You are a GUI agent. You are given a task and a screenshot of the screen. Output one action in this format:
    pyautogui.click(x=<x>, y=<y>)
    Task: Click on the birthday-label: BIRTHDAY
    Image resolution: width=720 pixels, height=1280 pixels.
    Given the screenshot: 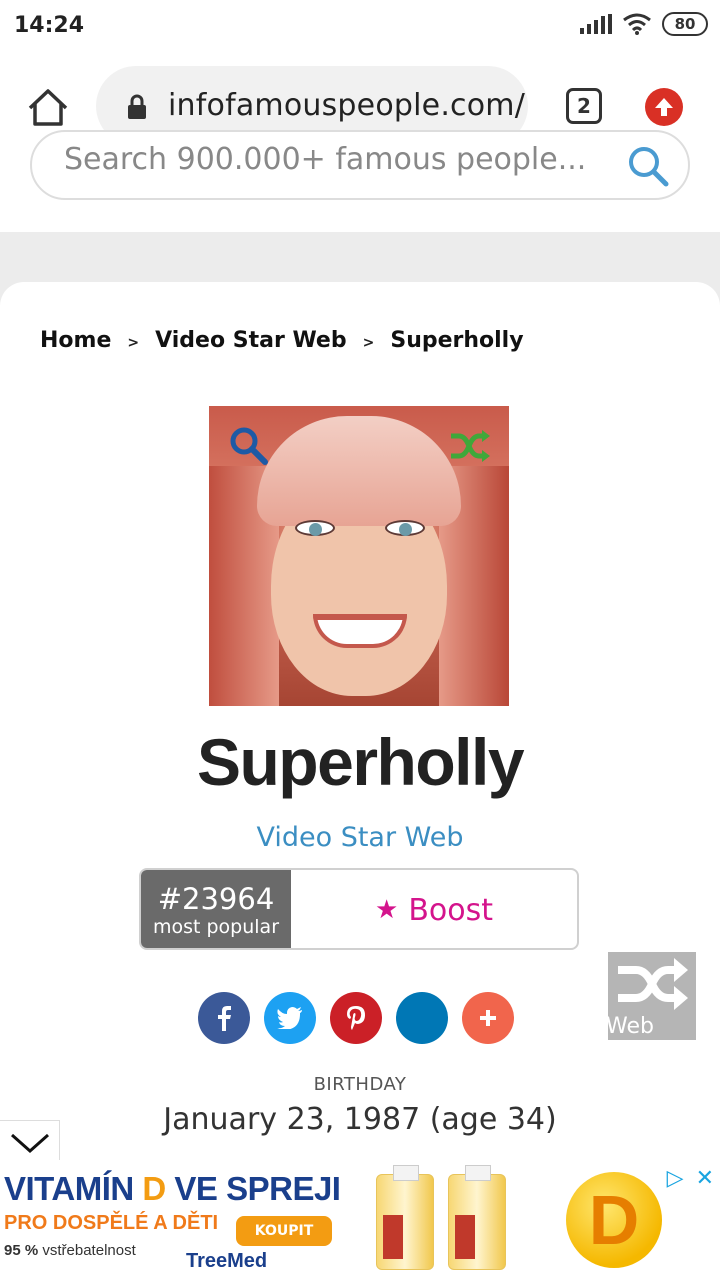 What is the action you would take?
    pyautogui.click(x=360, y=1084)
    